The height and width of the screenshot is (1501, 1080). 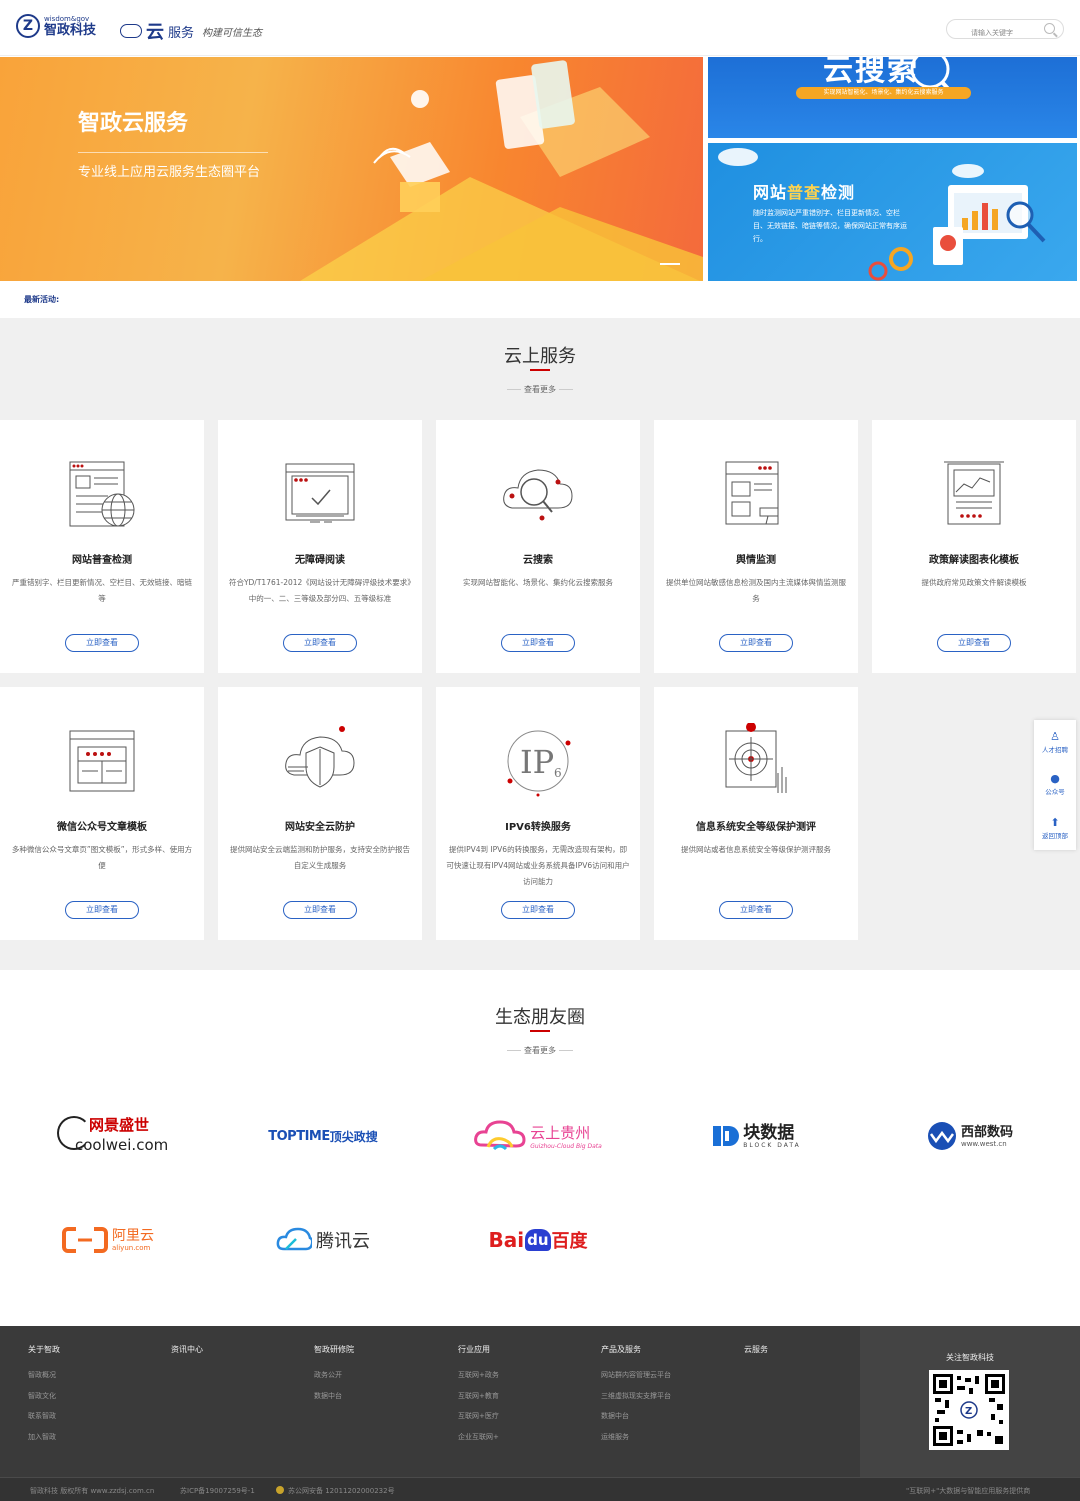 What do you see at coordinates (280, 1490) in the screenshot?
I see `police-badge-icon` at bounding box center [280, 1490].